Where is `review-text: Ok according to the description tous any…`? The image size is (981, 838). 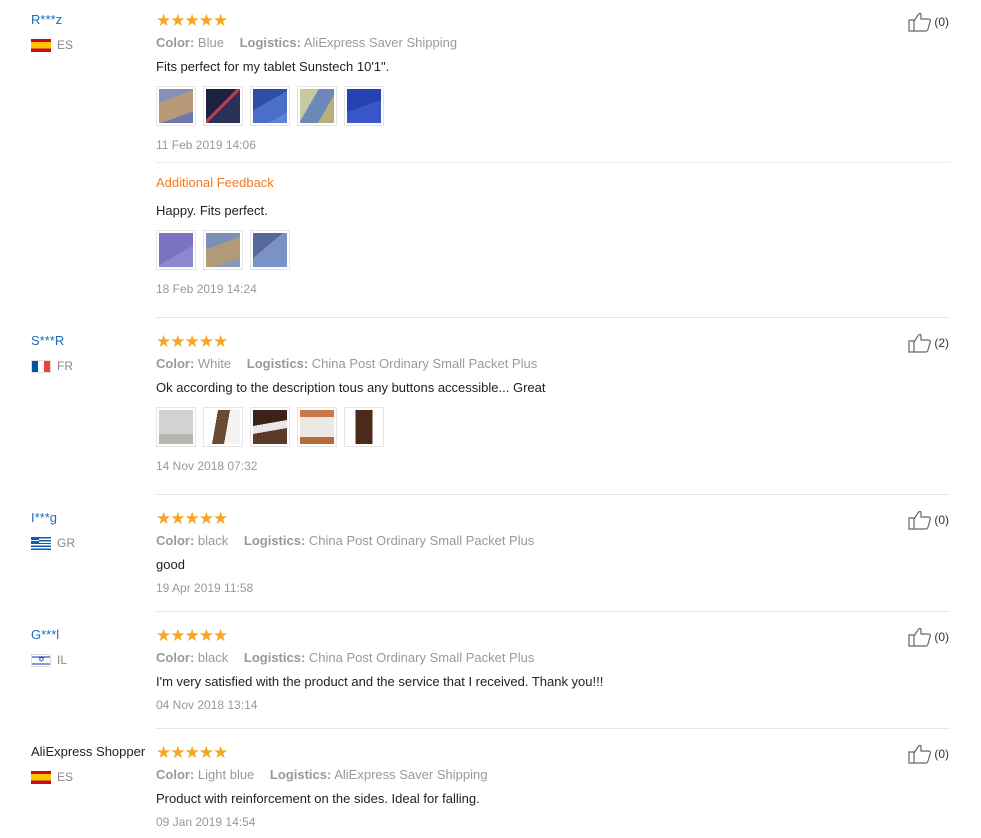 review-text: Ok according to the description tous any… is located at coordinates (351, 387).